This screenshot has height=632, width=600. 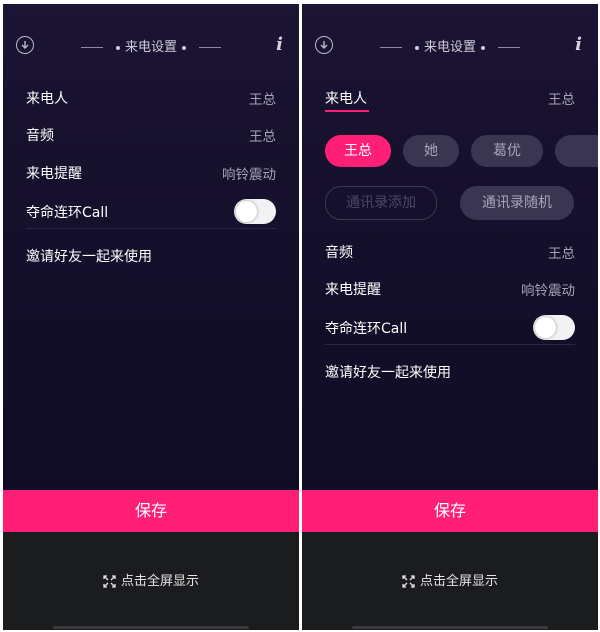 I want to click on caller-chip-0: 王总, so click(x=358, y=151).